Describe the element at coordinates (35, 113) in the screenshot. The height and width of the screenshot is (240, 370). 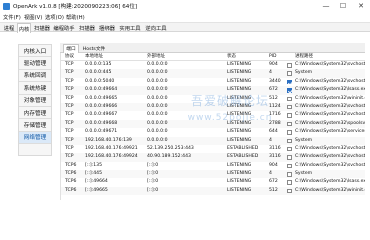
I see `sidebar-item-memory: 内存管理` at that location.